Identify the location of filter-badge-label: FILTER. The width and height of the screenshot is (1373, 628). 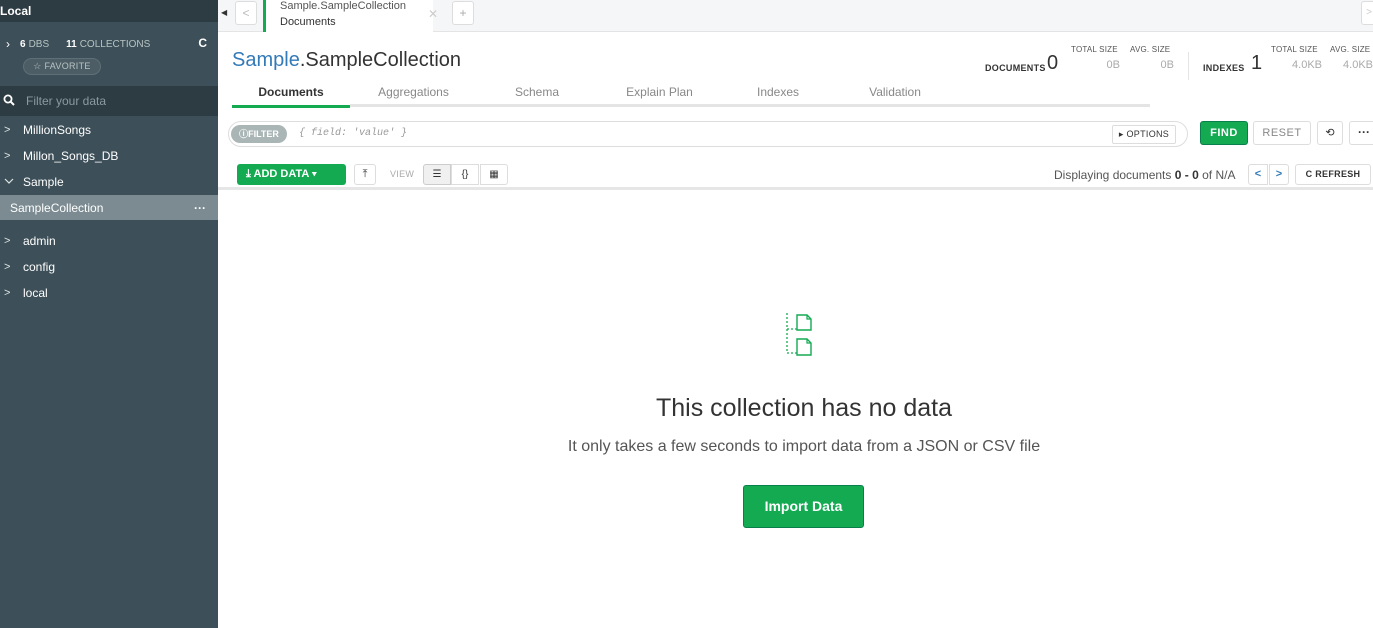
(263, 134).